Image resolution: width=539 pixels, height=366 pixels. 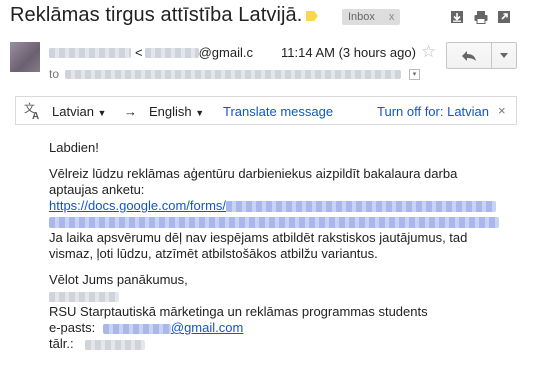 What do you see at coordinates (156, 15) in the screenshot?
I see `email-subject: Reklāmas tirgus attīstība Latvijā.` at bounding box center [156, 15].